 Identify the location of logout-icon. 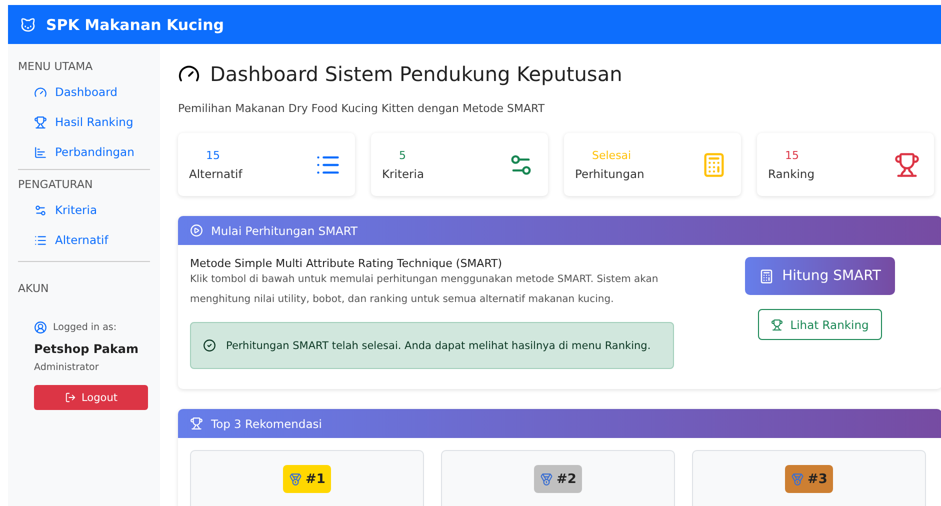
(70, 397).